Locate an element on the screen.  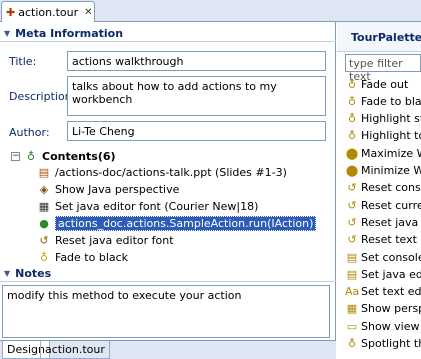
palette-item-label: Reset current is located at coordinates (391, 205).